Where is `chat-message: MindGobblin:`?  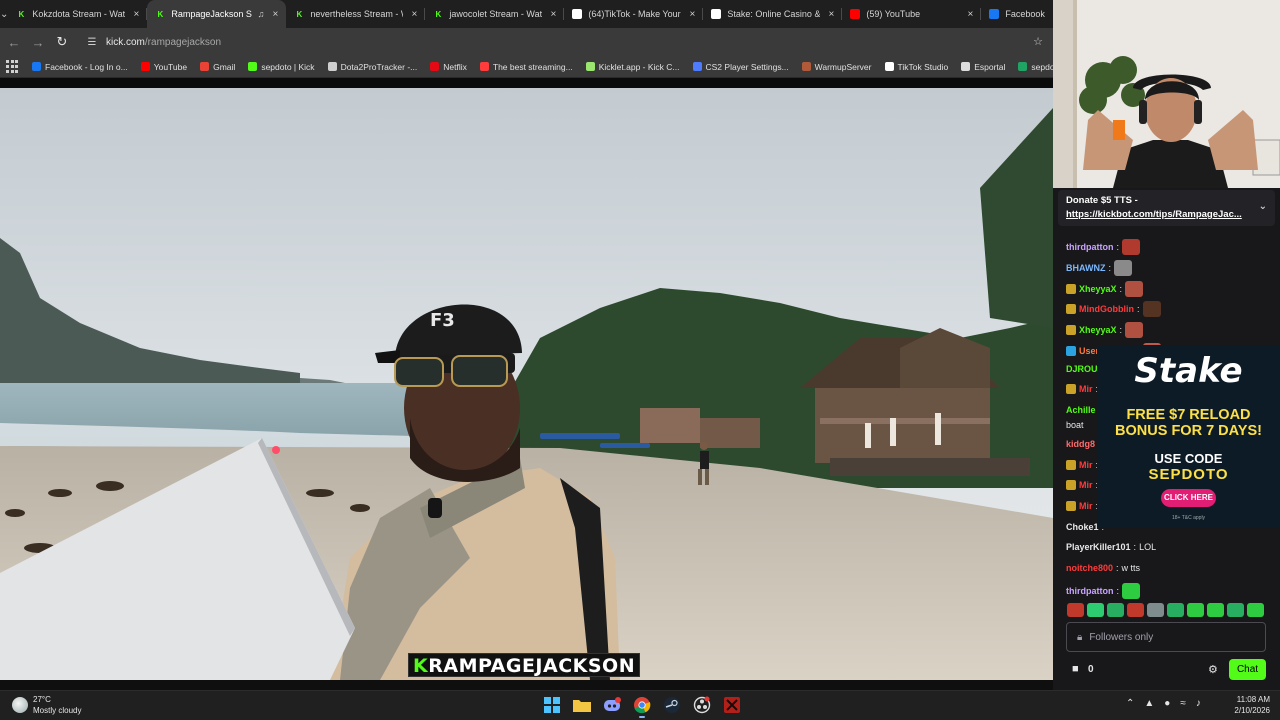
chat-message: MindGobblin: is located at coordinates (1113, 309).